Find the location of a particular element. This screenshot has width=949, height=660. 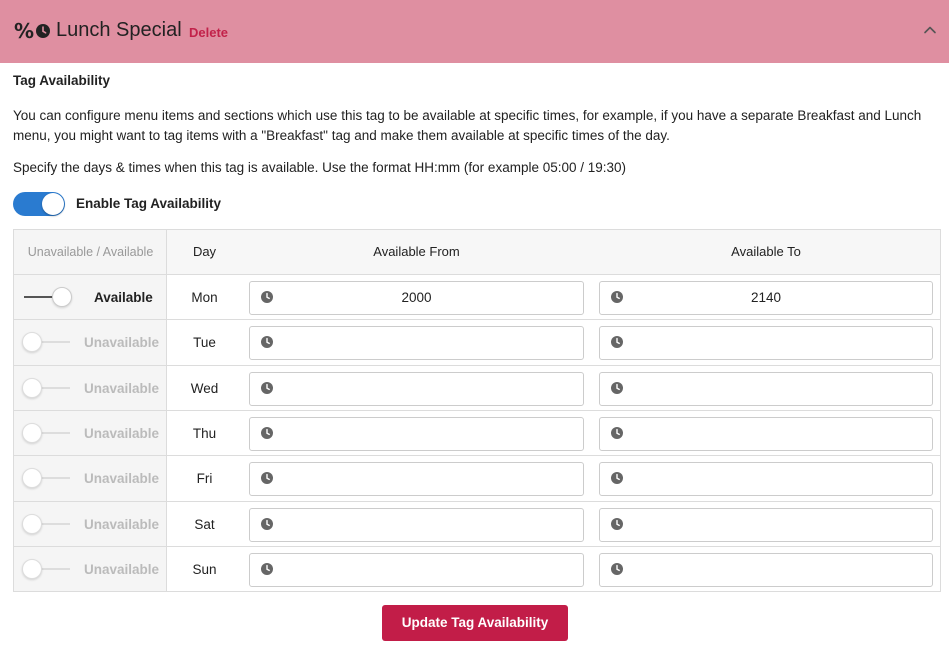

available-from-input: 2000 is located at coordinates (416, 298).